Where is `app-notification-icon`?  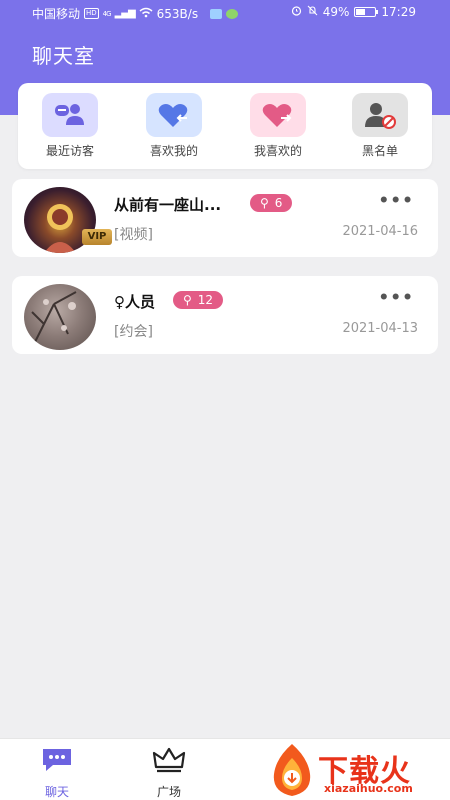 app-notification-icon is located at coordinates (216, 13).